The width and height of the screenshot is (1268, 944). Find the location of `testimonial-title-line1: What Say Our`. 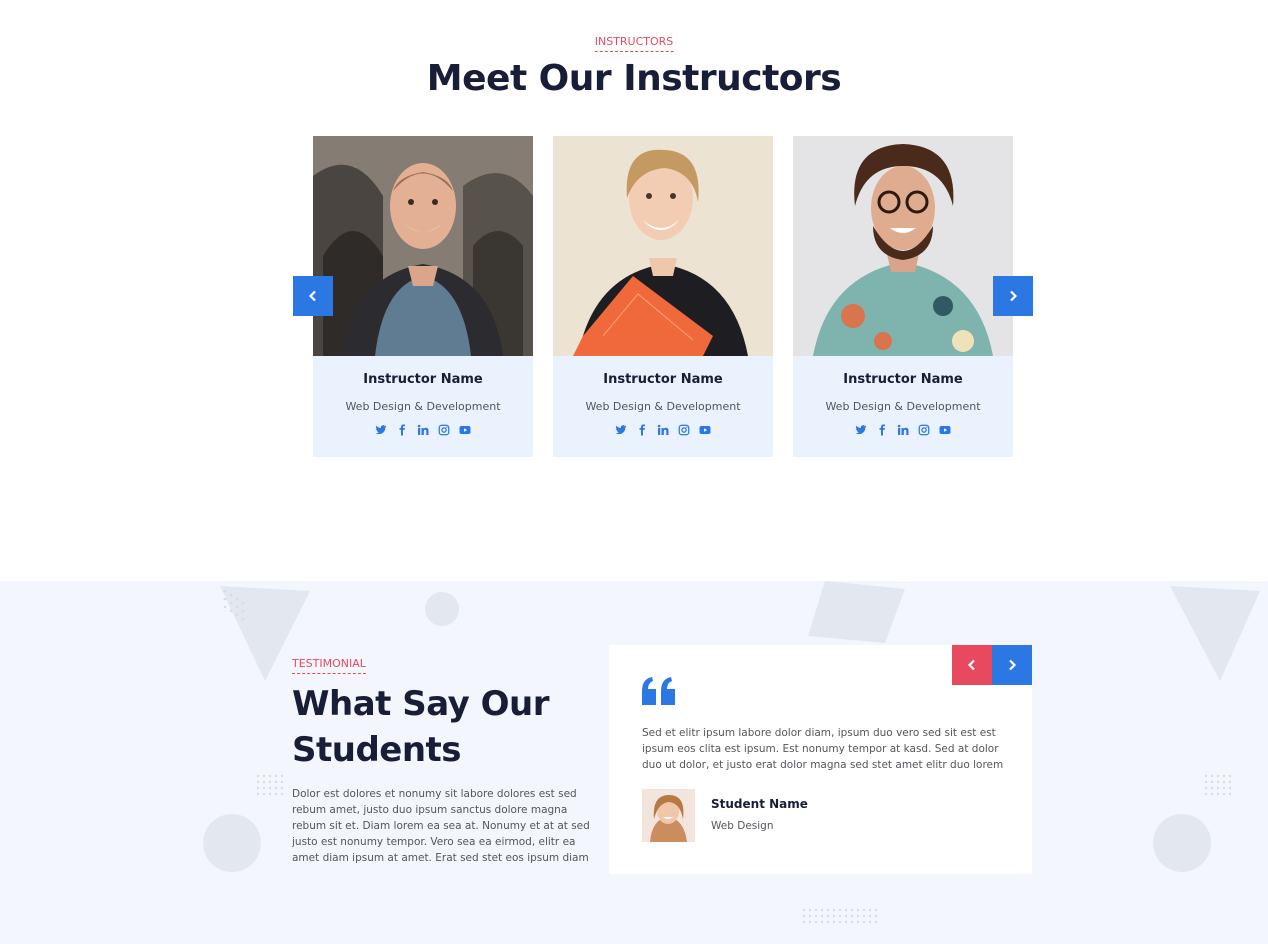

testimonial-title-line1: What Say Our is located at coordinates (421, 704).